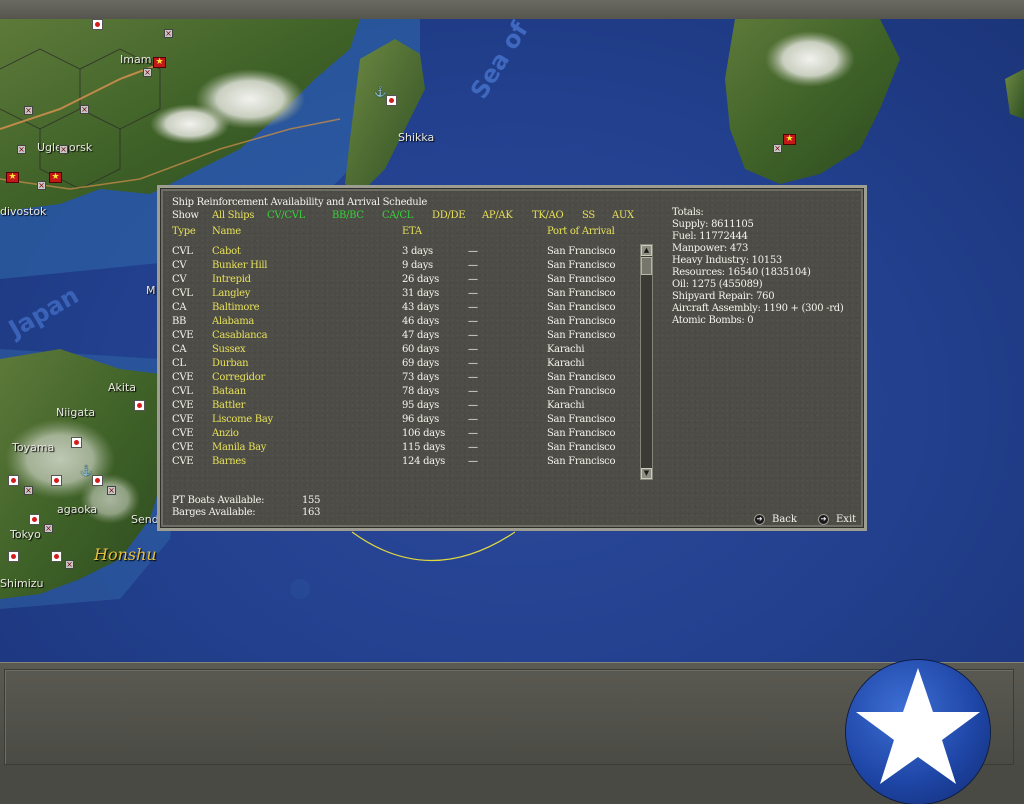 This screenshot has width=1024, height=804. I want to click on ship-name-link: Barnes, so click(229, 461).